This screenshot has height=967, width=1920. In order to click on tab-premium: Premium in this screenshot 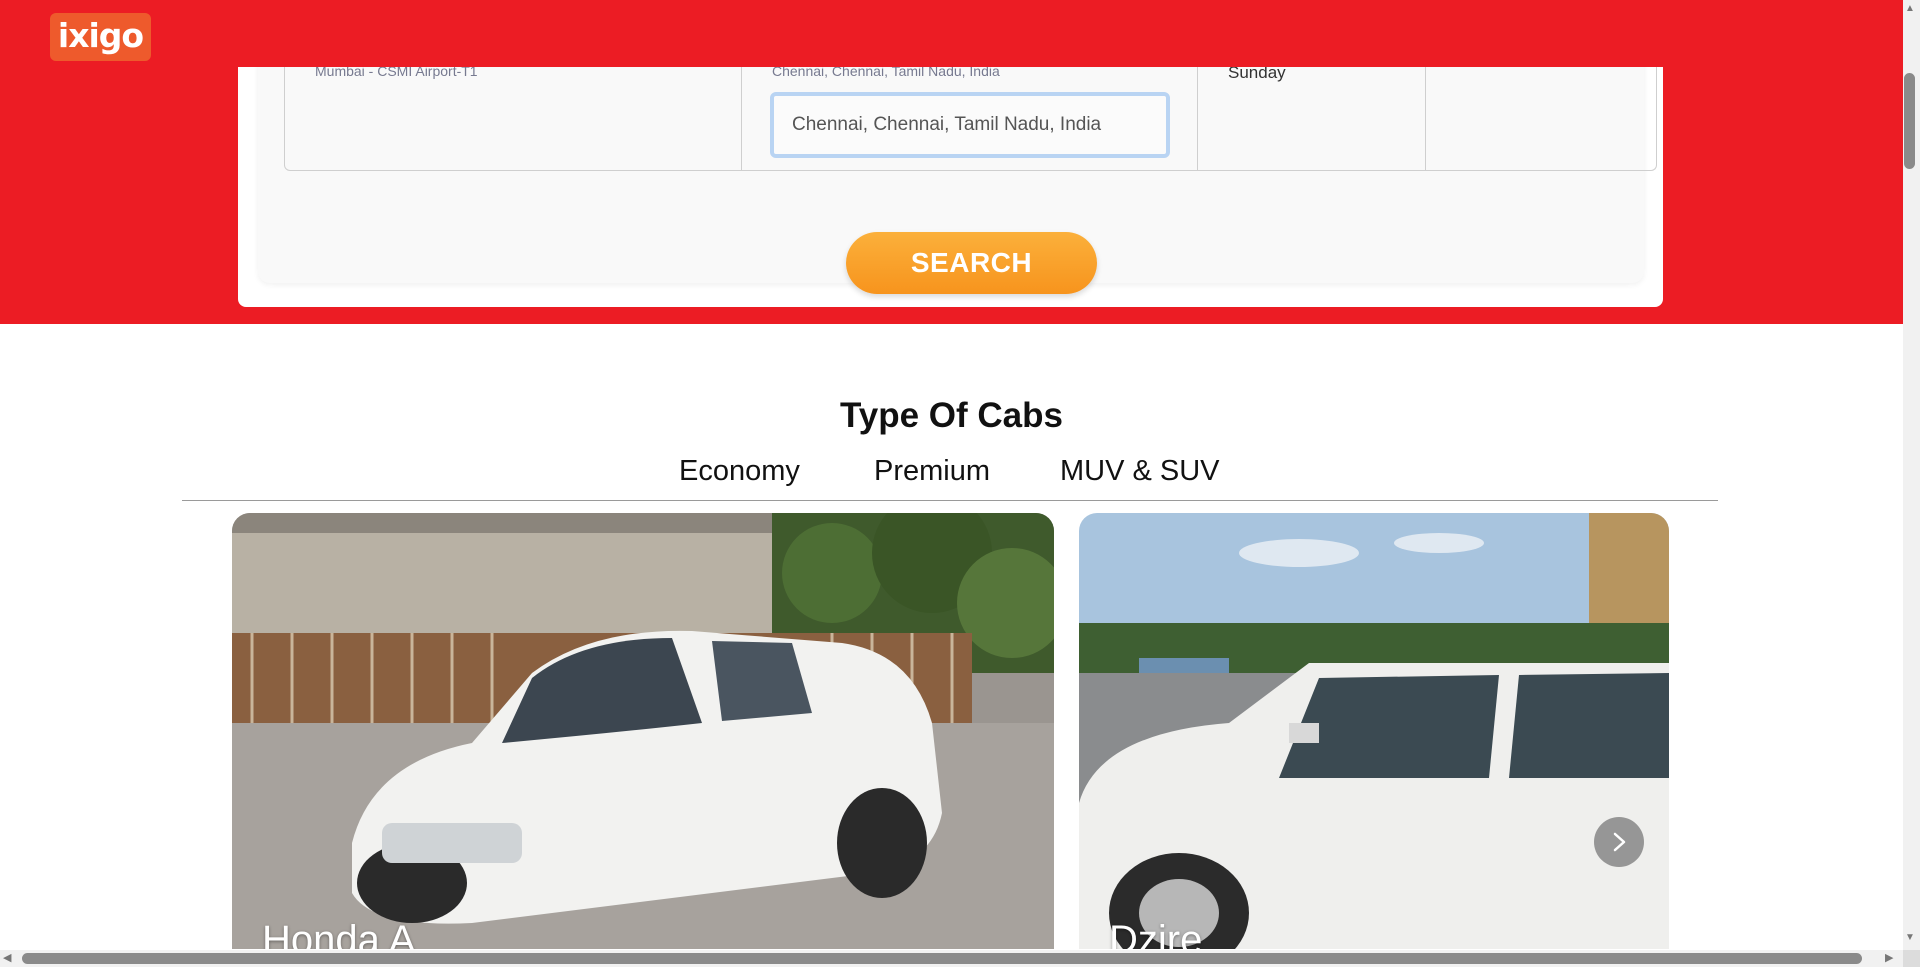, I will do `click(932, 471)`.